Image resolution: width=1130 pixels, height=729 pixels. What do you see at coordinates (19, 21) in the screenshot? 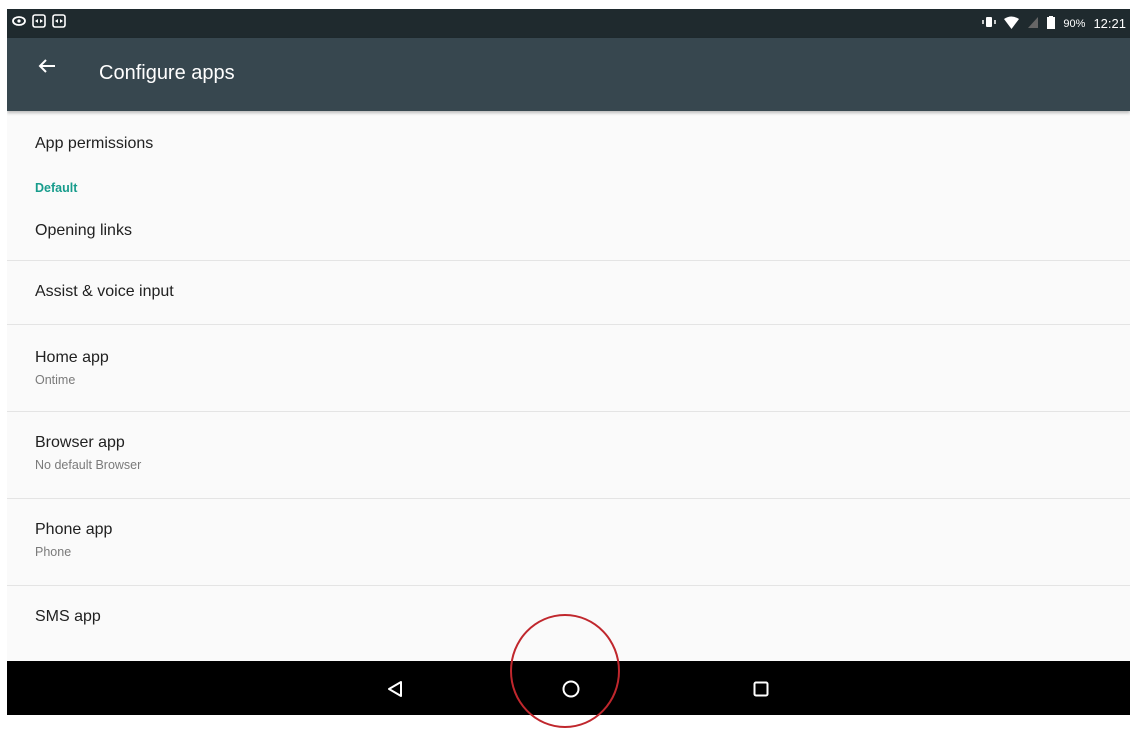
I see `eye-icon` at bounding box center [19, 21].